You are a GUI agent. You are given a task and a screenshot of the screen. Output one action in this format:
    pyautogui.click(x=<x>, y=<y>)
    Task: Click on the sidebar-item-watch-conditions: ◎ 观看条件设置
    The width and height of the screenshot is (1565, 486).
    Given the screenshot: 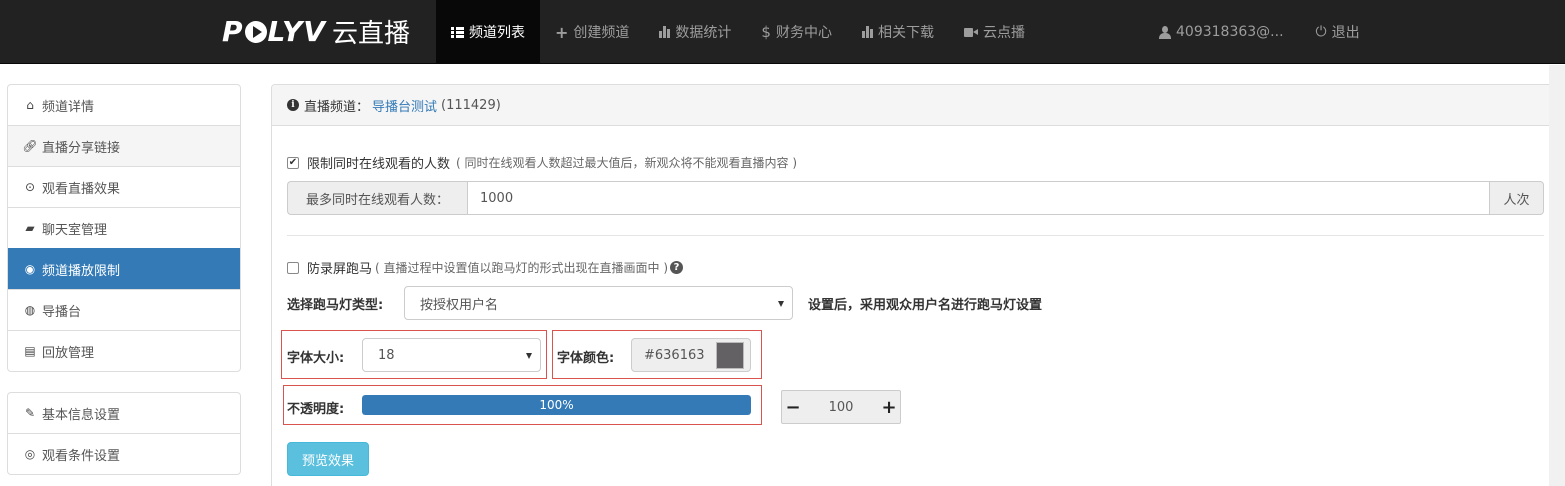 What is the action you would take?
    pyautogui.click(x=124, y=453)
    